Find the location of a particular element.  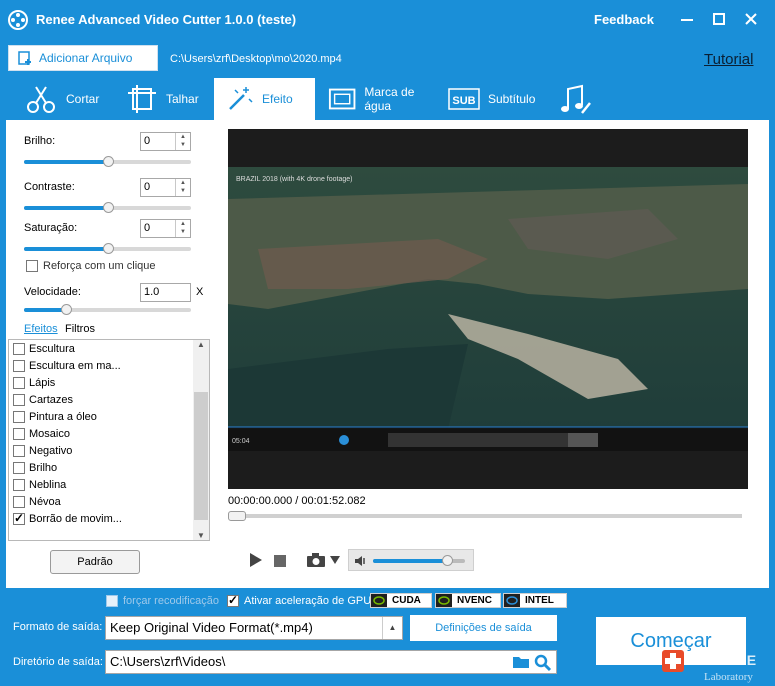

contrast-slider is located at coordinates (107, 207).